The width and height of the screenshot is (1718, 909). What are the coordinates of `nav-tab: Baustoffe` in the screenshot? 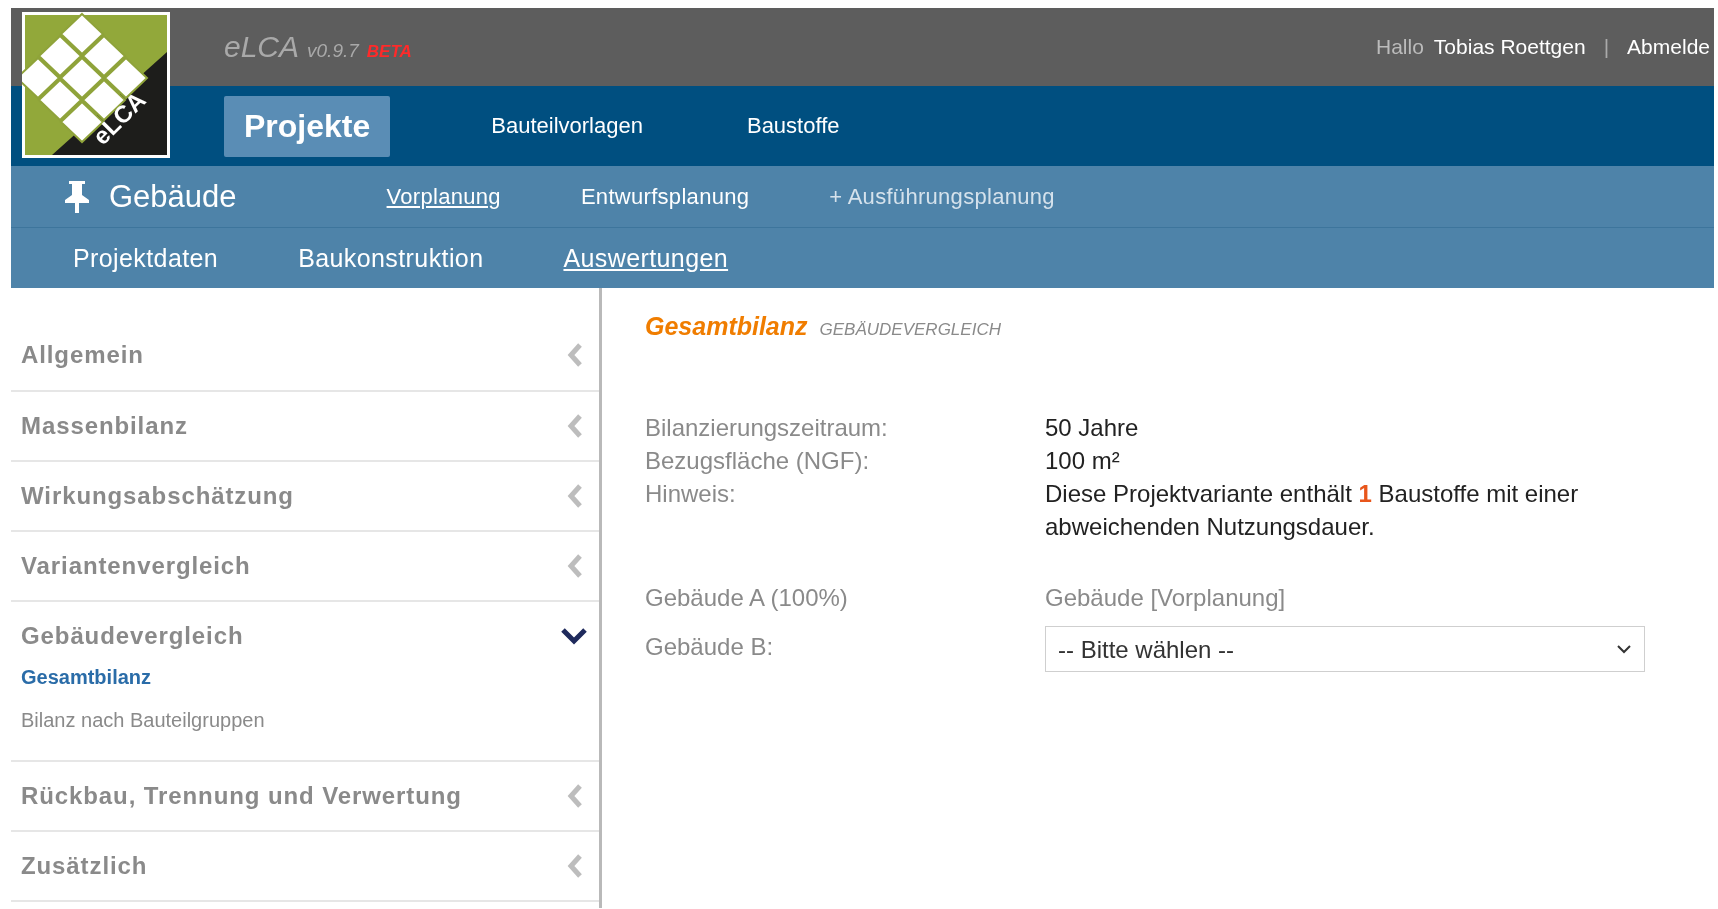 It's located at (818, 126).